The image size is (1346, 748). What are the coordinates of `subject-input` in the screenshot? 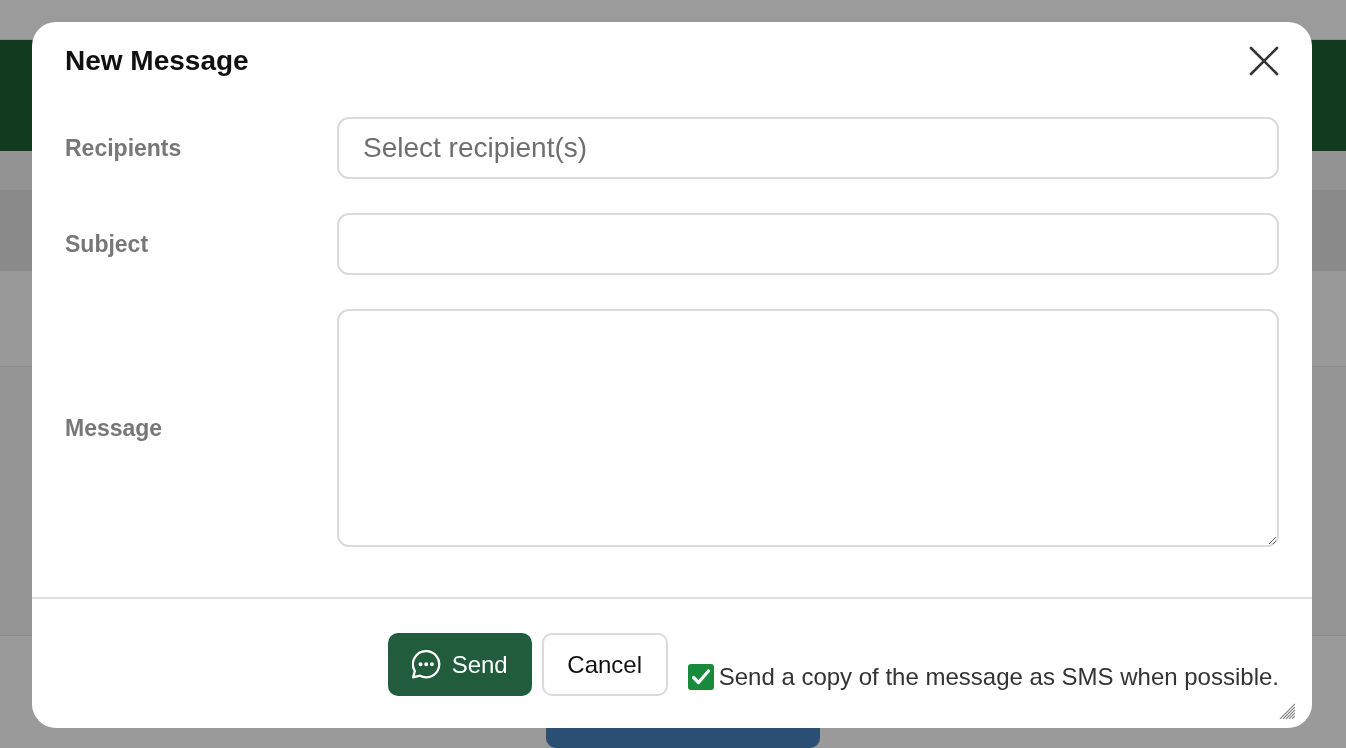 It's located at (808, 244).